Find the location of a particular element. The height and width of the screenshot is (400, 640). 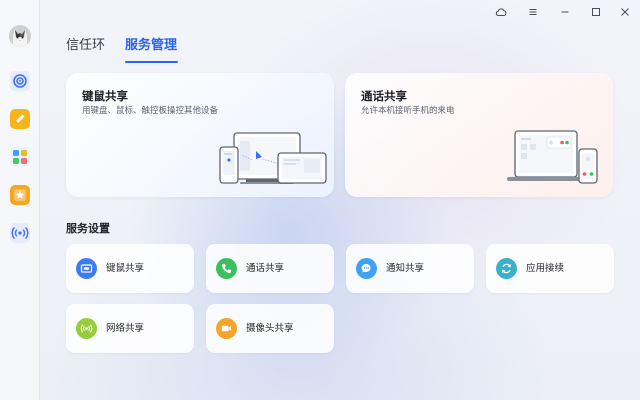

service-card-camera: 摄像头共享 is located at coordinates (270, 328).